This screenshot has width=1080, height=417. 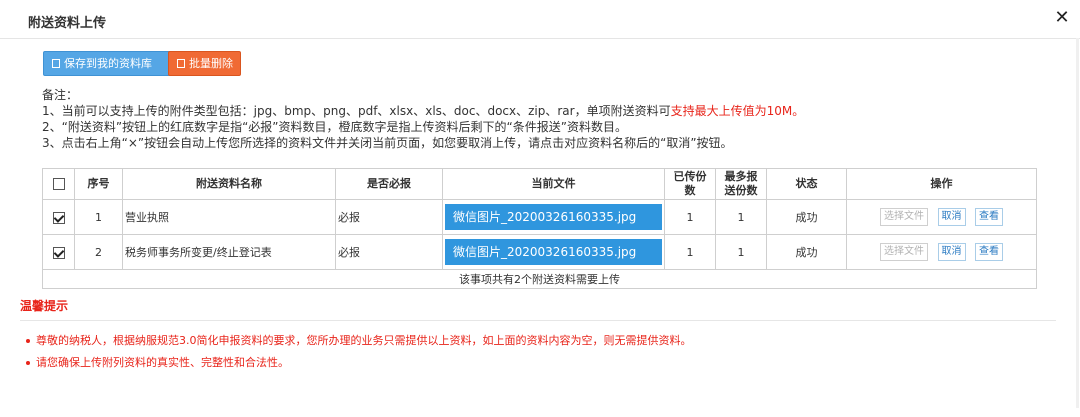 I want to click on col-required: 是否必报, so click(x=389, y=184).